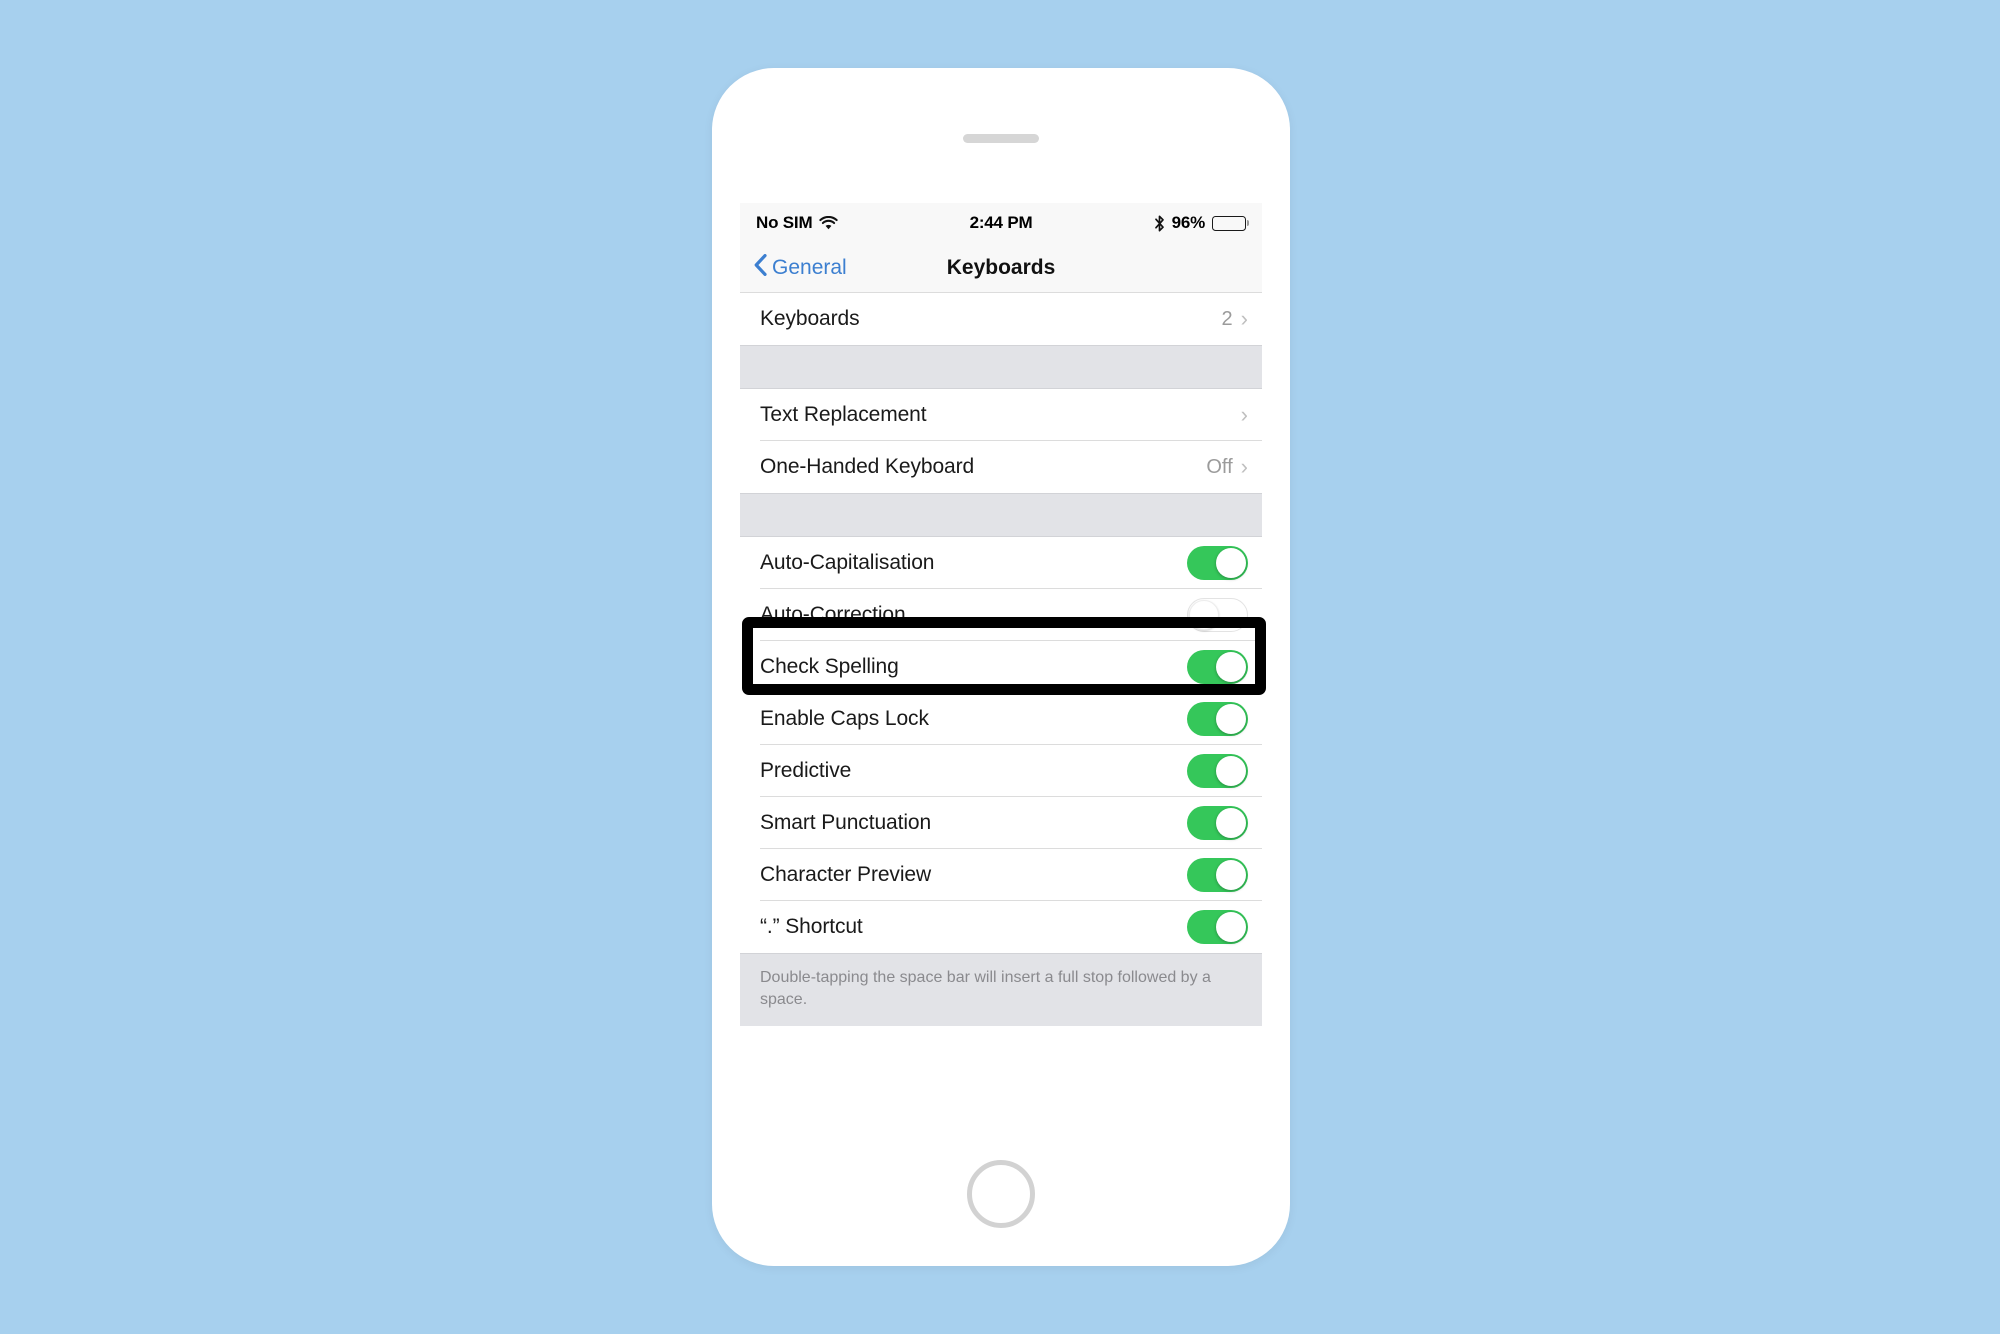 This screenshot has width=2000, height=1334. I want to click on battery-percent-label: 96%, so click(1188, 222).